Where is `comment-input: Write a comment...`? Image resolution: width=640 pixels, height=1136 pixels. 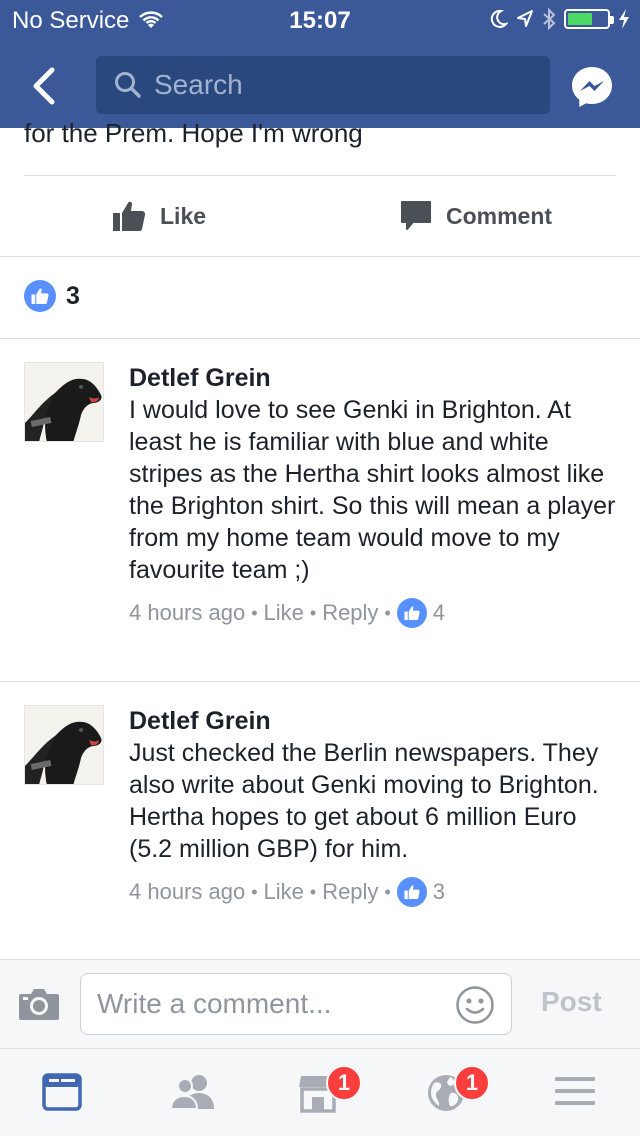 comment-input: Write a comment... is located at coordinates (296, 1004).